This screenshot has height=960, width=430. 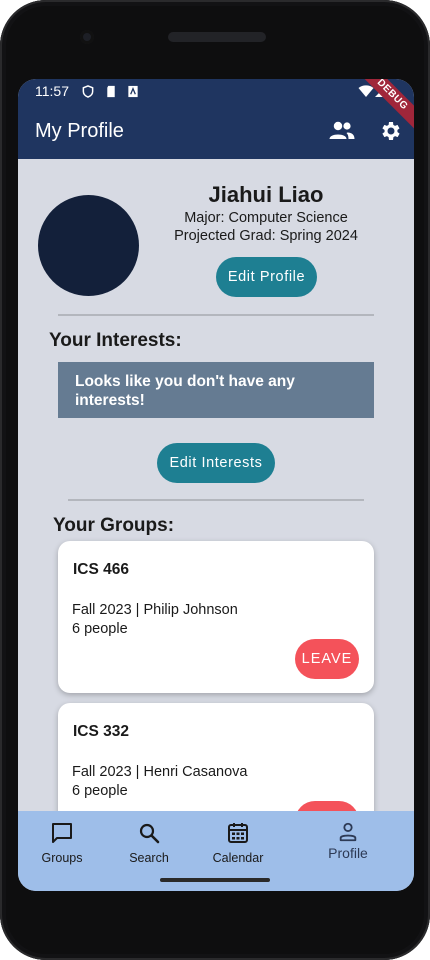 What do you see at coordinates (111, 91) in the screenshot?
I see `sd-card-icon` at bounding box center [111, 91].